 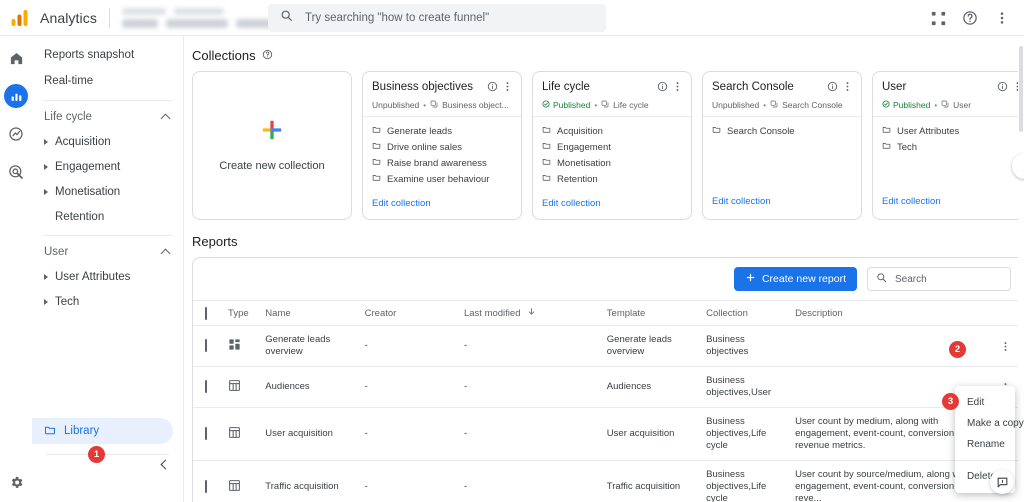 I want to click on chevron-right-icon, so click(x=1021, y=166).